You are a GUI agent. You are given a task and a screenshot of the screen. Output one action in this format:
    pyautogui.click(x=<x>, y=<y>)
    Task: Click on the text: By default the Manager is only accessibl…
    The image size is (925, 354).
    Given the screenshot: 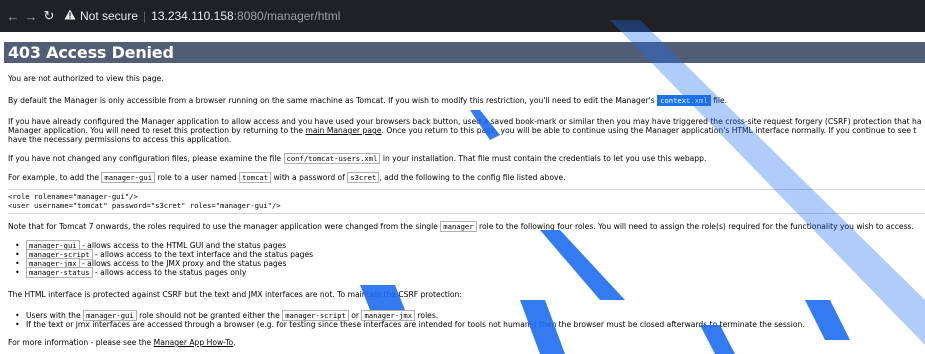 What is the action you would take?
    pyautogui.click(x=331, y=100)
    